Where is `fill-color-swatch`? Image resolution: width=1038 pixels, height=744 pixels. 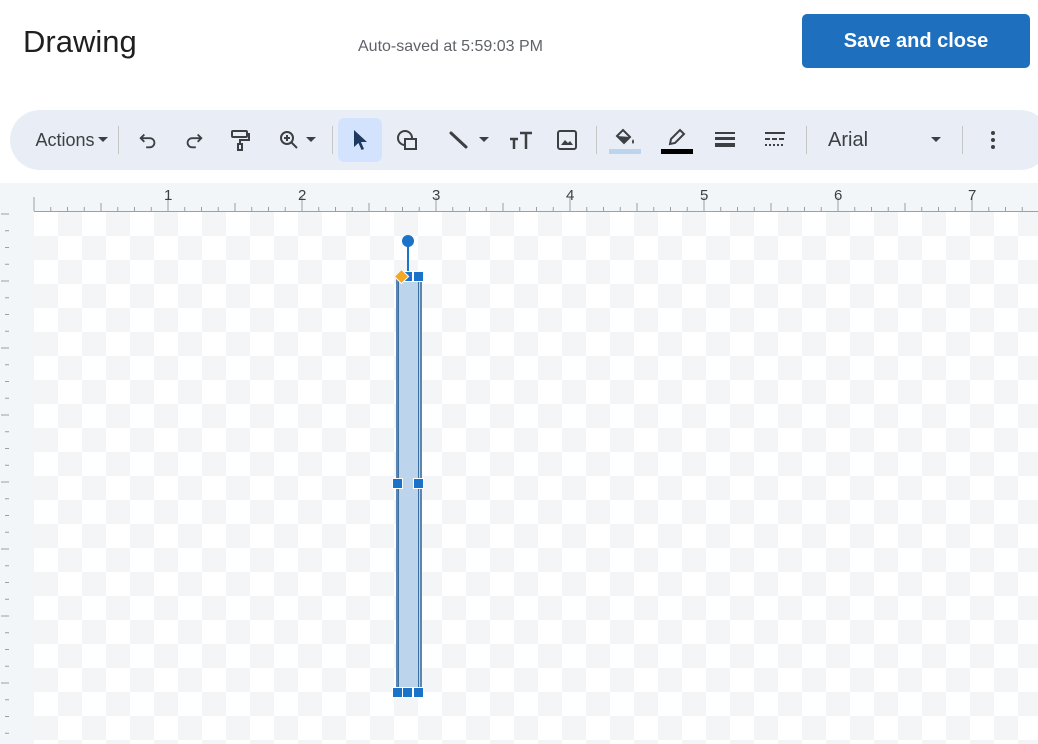 fill-color-swatch is located at coordinates (625, 151).